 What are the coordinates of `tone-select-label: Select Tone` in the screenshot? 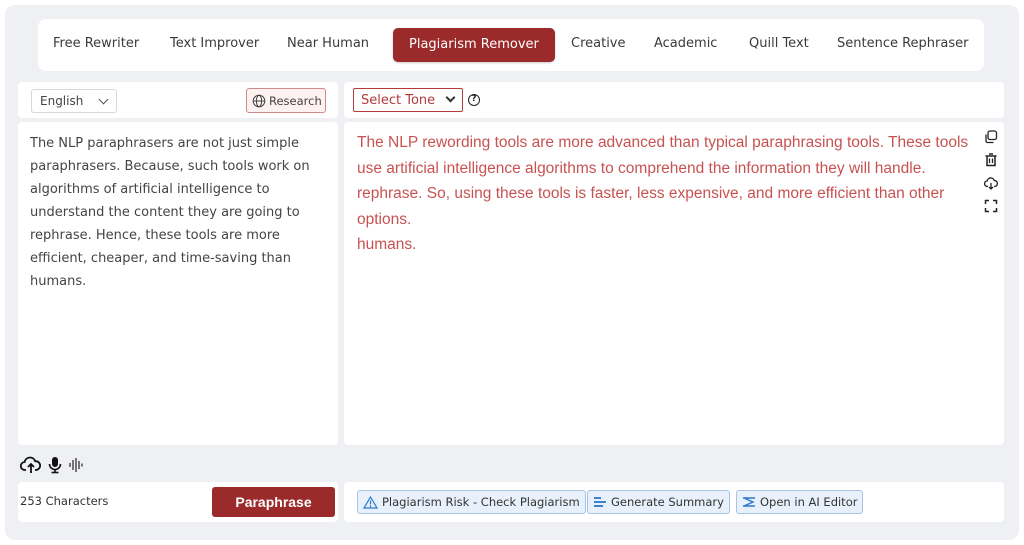 It's located at (398, 100).